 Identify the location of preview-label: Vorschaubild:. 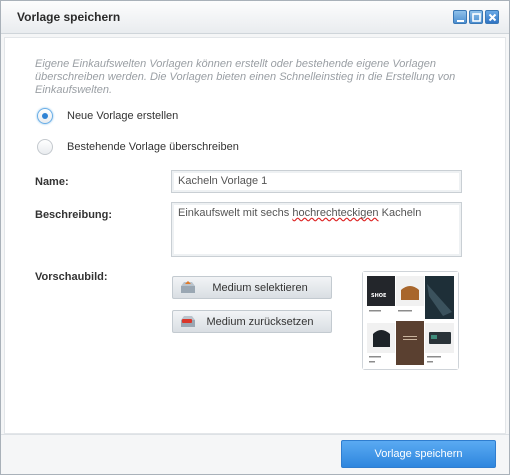
(71, 277).